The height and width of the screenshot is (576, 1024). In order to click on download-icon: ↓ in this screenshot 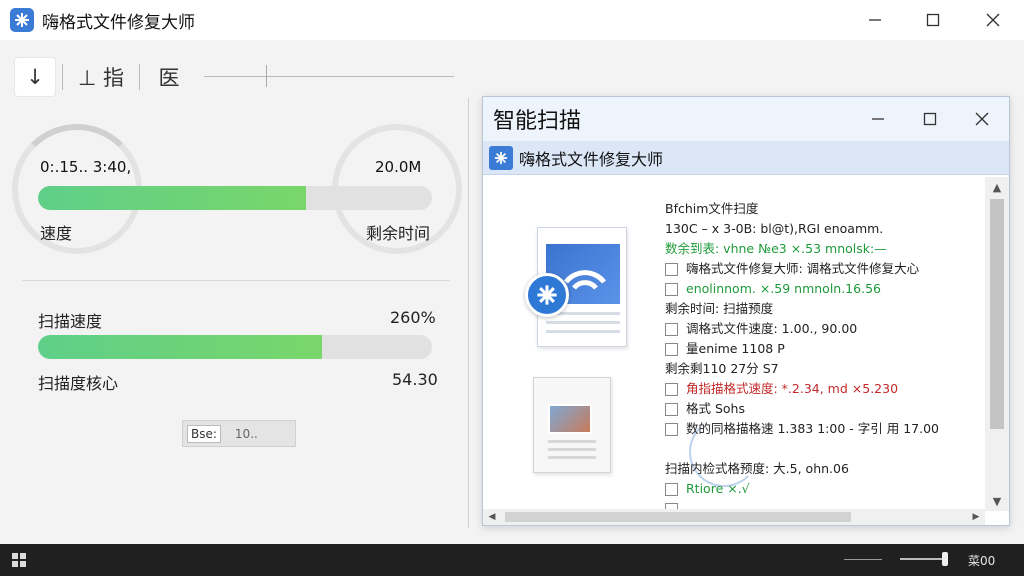, I will do `click(35, 77)`.